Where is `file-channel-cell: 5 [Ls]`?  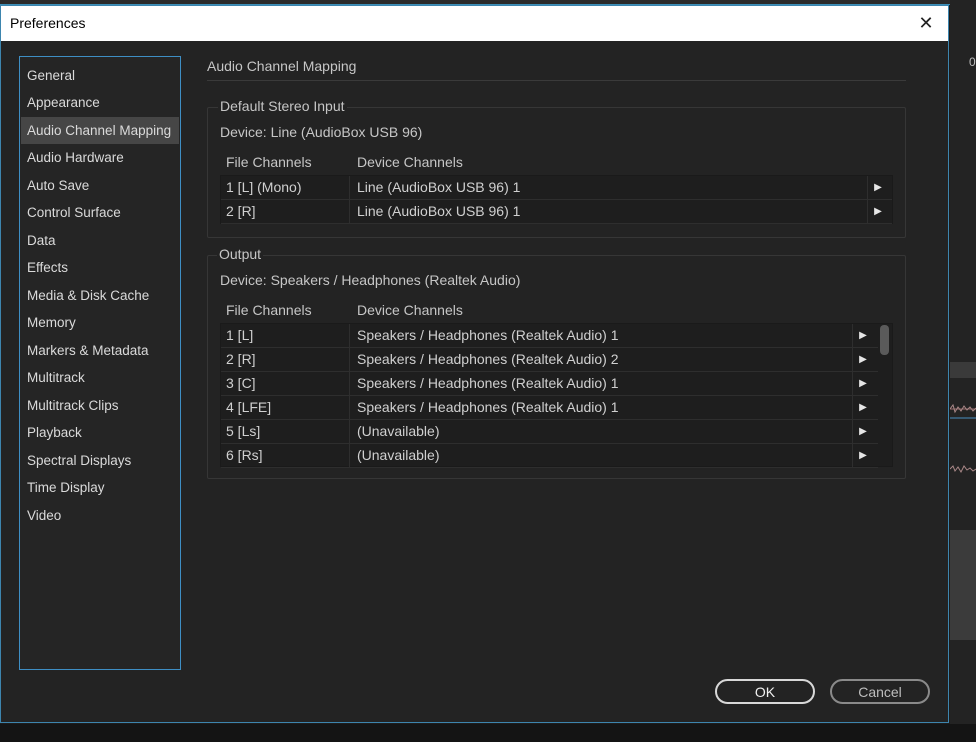 file-channel-cell: 5 [Ls] is located at coordinates (243, 431).